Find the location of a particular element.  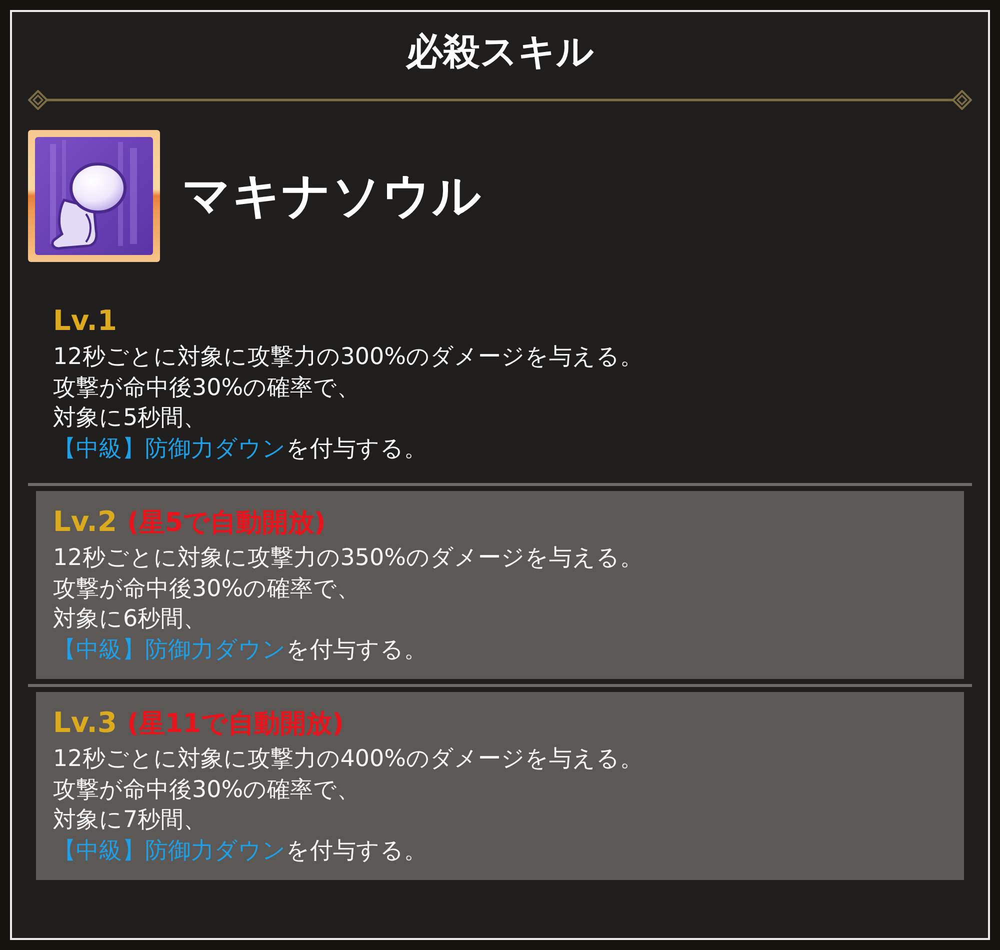

skill-name: マキナソウル is located at coordinates (332, 196).